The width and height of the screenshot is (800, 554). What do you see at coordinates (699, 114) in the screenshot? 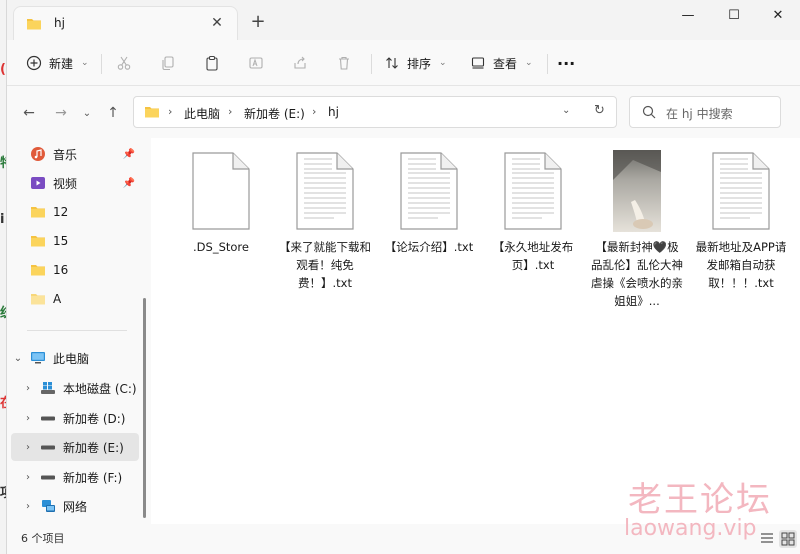
I see `search-placeholder: 在 hj 中搜索` at bounding box center [699, 114].